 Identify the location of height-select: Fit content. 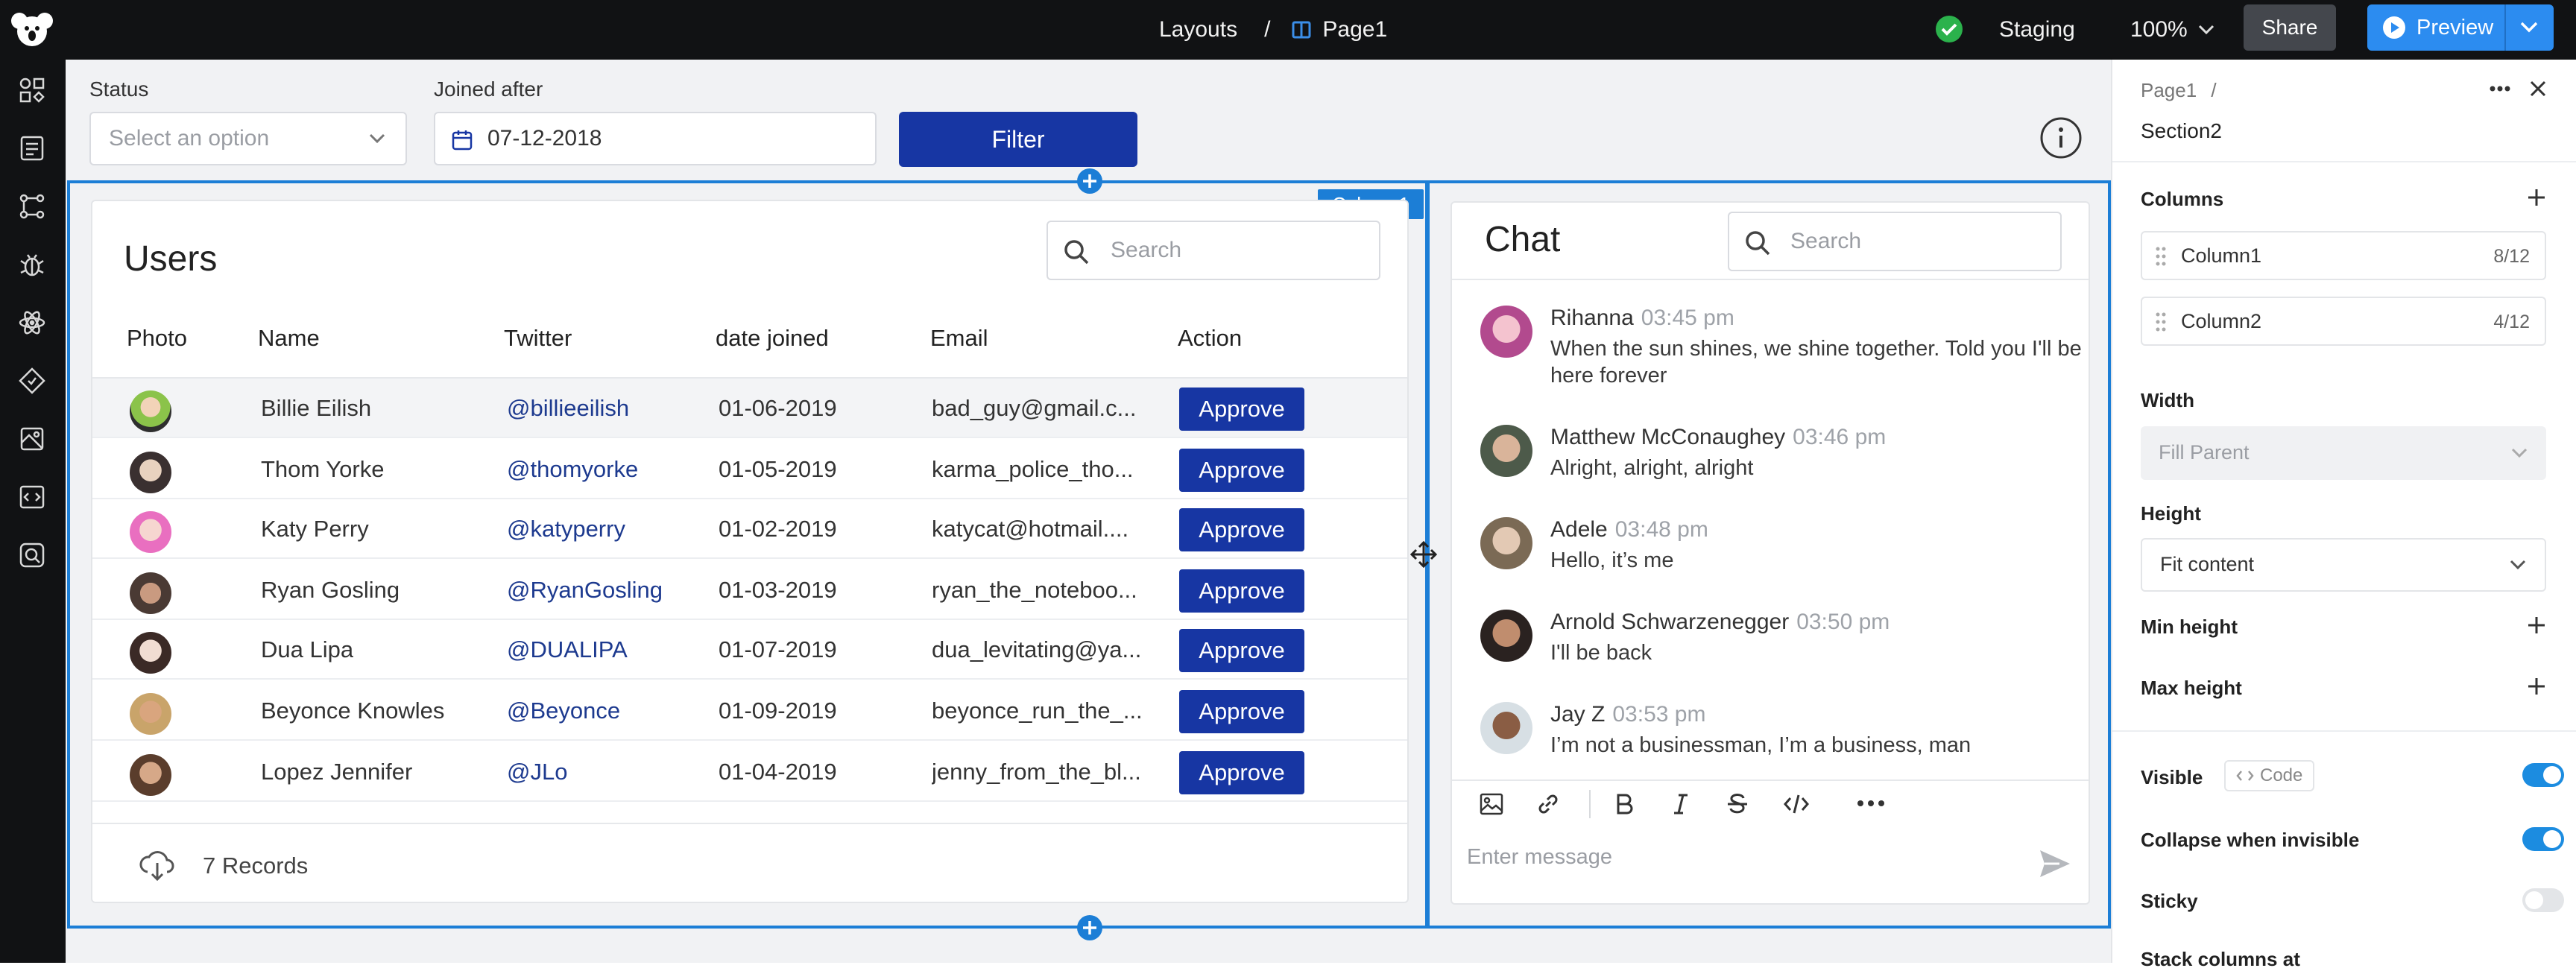
(2344, 565).